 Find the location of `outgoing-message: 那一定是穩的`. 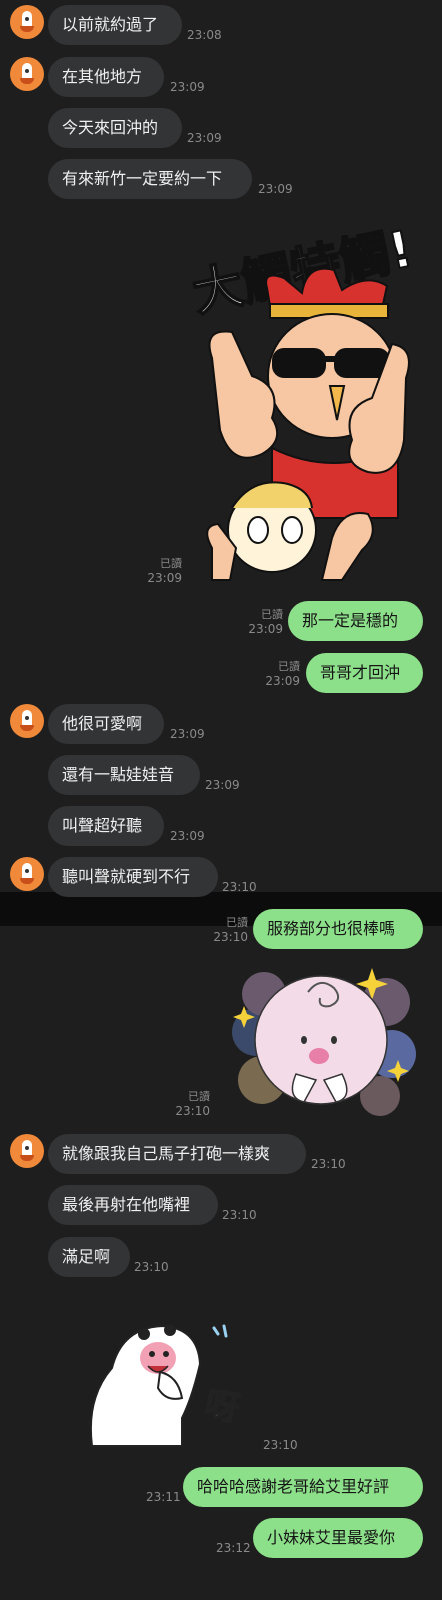

outgoing-message: 那一定是穩的 is located at coordinates (355, 621).